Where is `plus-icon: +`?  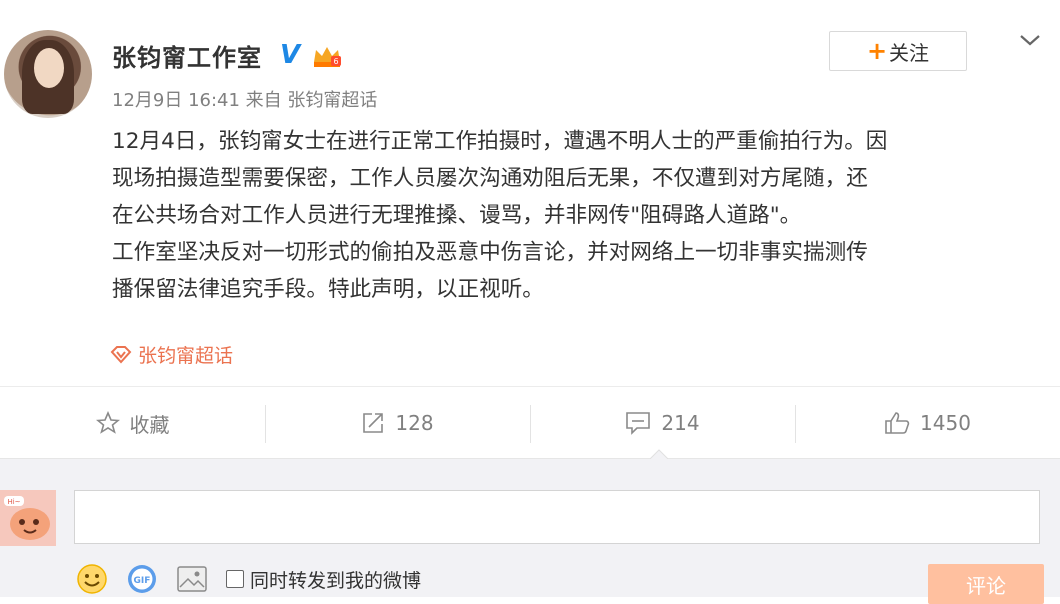
plus-icon: + is located at coordinates (877, 51).